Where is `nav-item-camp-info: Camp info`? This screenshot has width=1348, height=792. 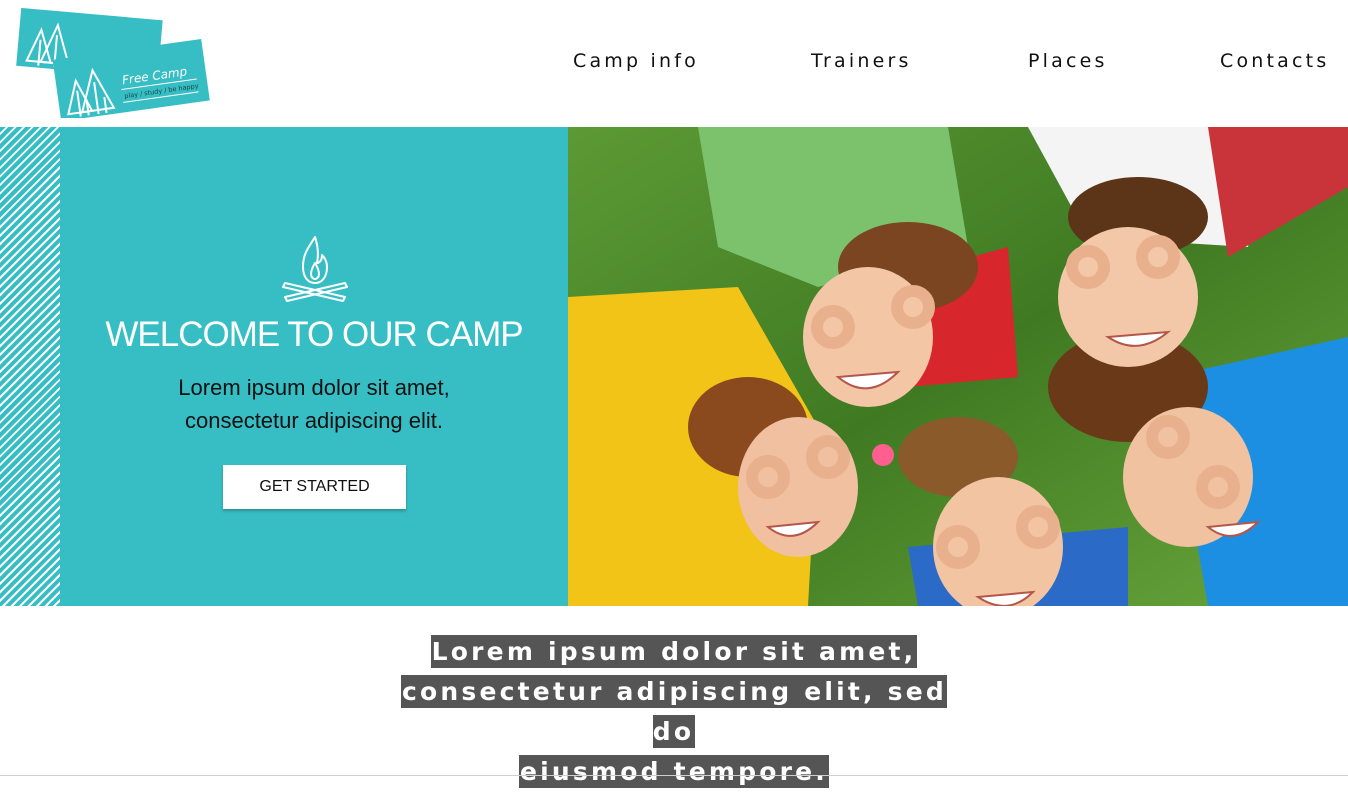 nav-item-camp-info: Camp info is located at coordinates (636, 61).